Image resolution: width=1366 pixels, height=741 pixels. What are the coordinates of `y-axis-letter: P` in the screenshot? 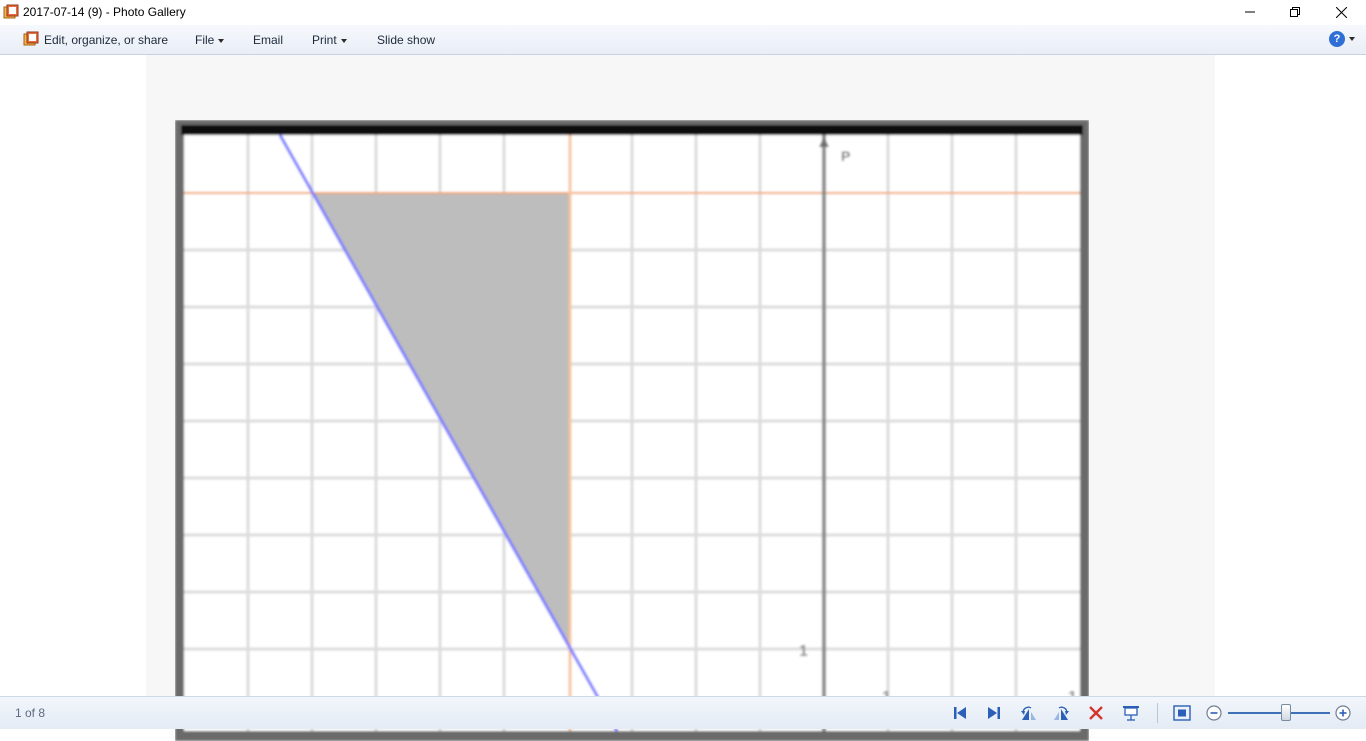 It's located at (845, 156).